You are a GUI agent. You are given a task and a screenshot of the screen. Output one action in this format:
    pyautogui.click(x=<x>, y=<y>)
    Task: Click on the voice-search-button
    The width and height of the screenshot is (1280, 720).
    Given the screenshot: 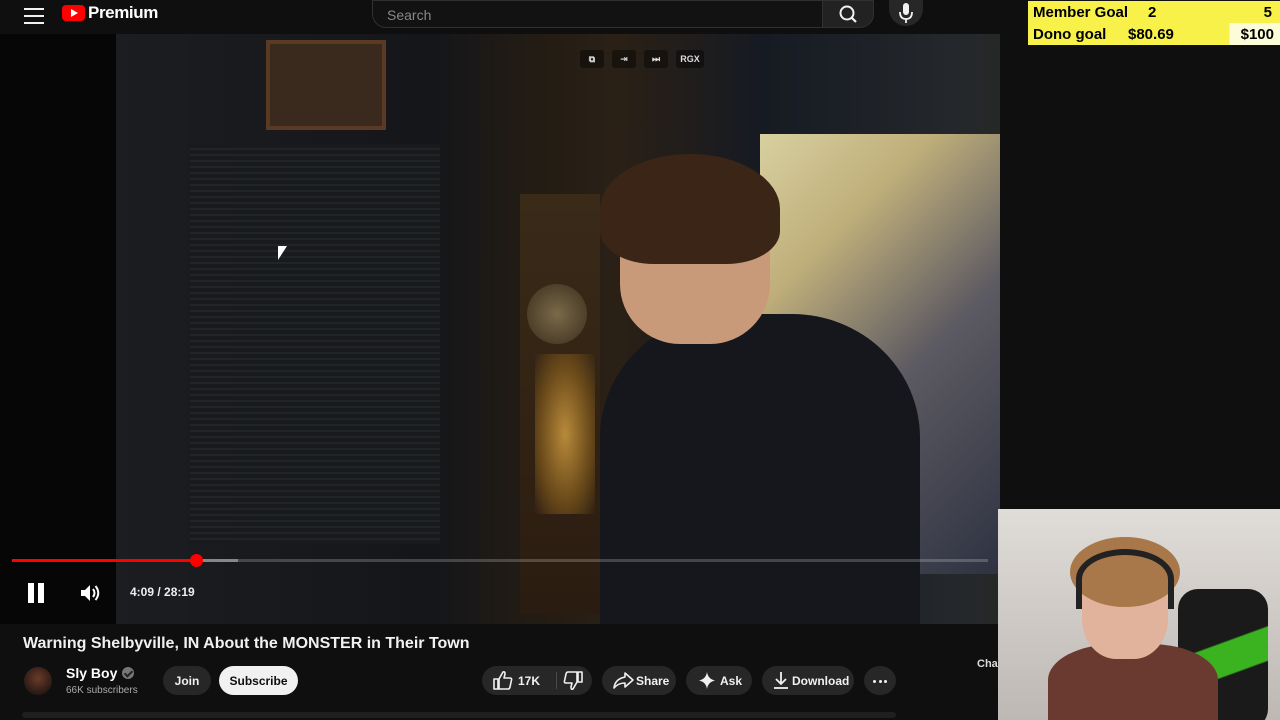 What is the action you would take?
    pyautogui.click(x=906, y=13)
    